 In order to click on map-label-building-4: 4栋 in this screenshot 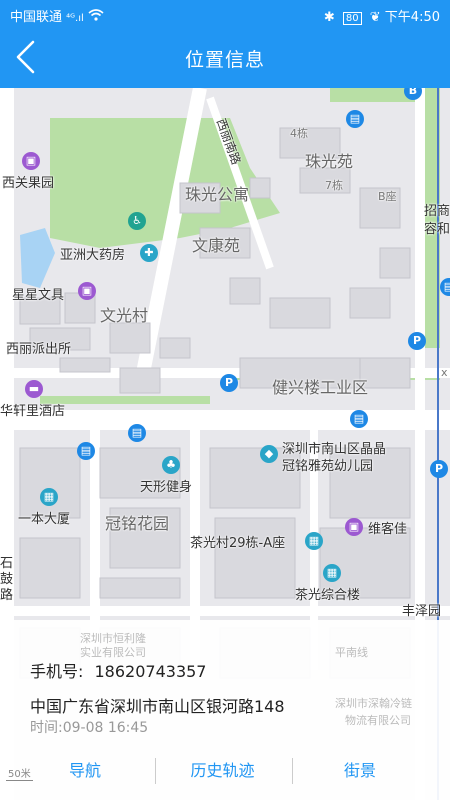, I will do `click(299, 133)`.